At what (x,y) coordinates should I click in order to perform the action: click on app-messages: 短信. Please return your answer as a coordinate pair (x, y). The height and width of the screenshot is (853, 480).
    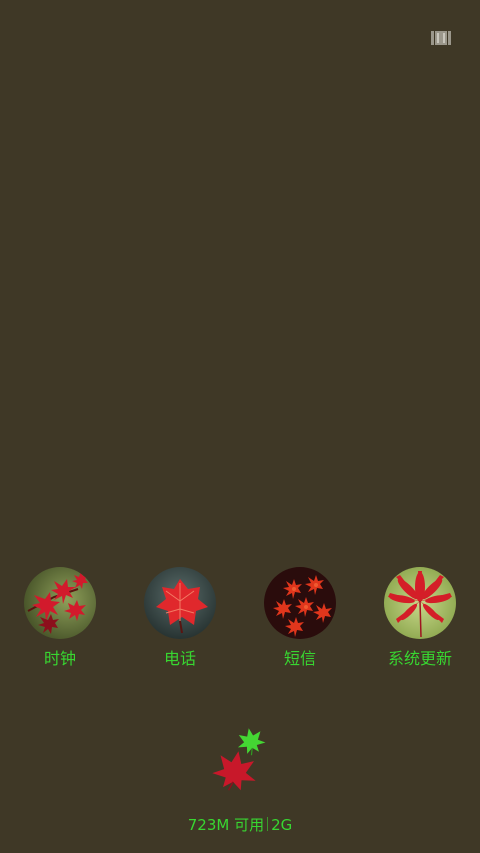
    Looking at the image, I should click on (300, 618).